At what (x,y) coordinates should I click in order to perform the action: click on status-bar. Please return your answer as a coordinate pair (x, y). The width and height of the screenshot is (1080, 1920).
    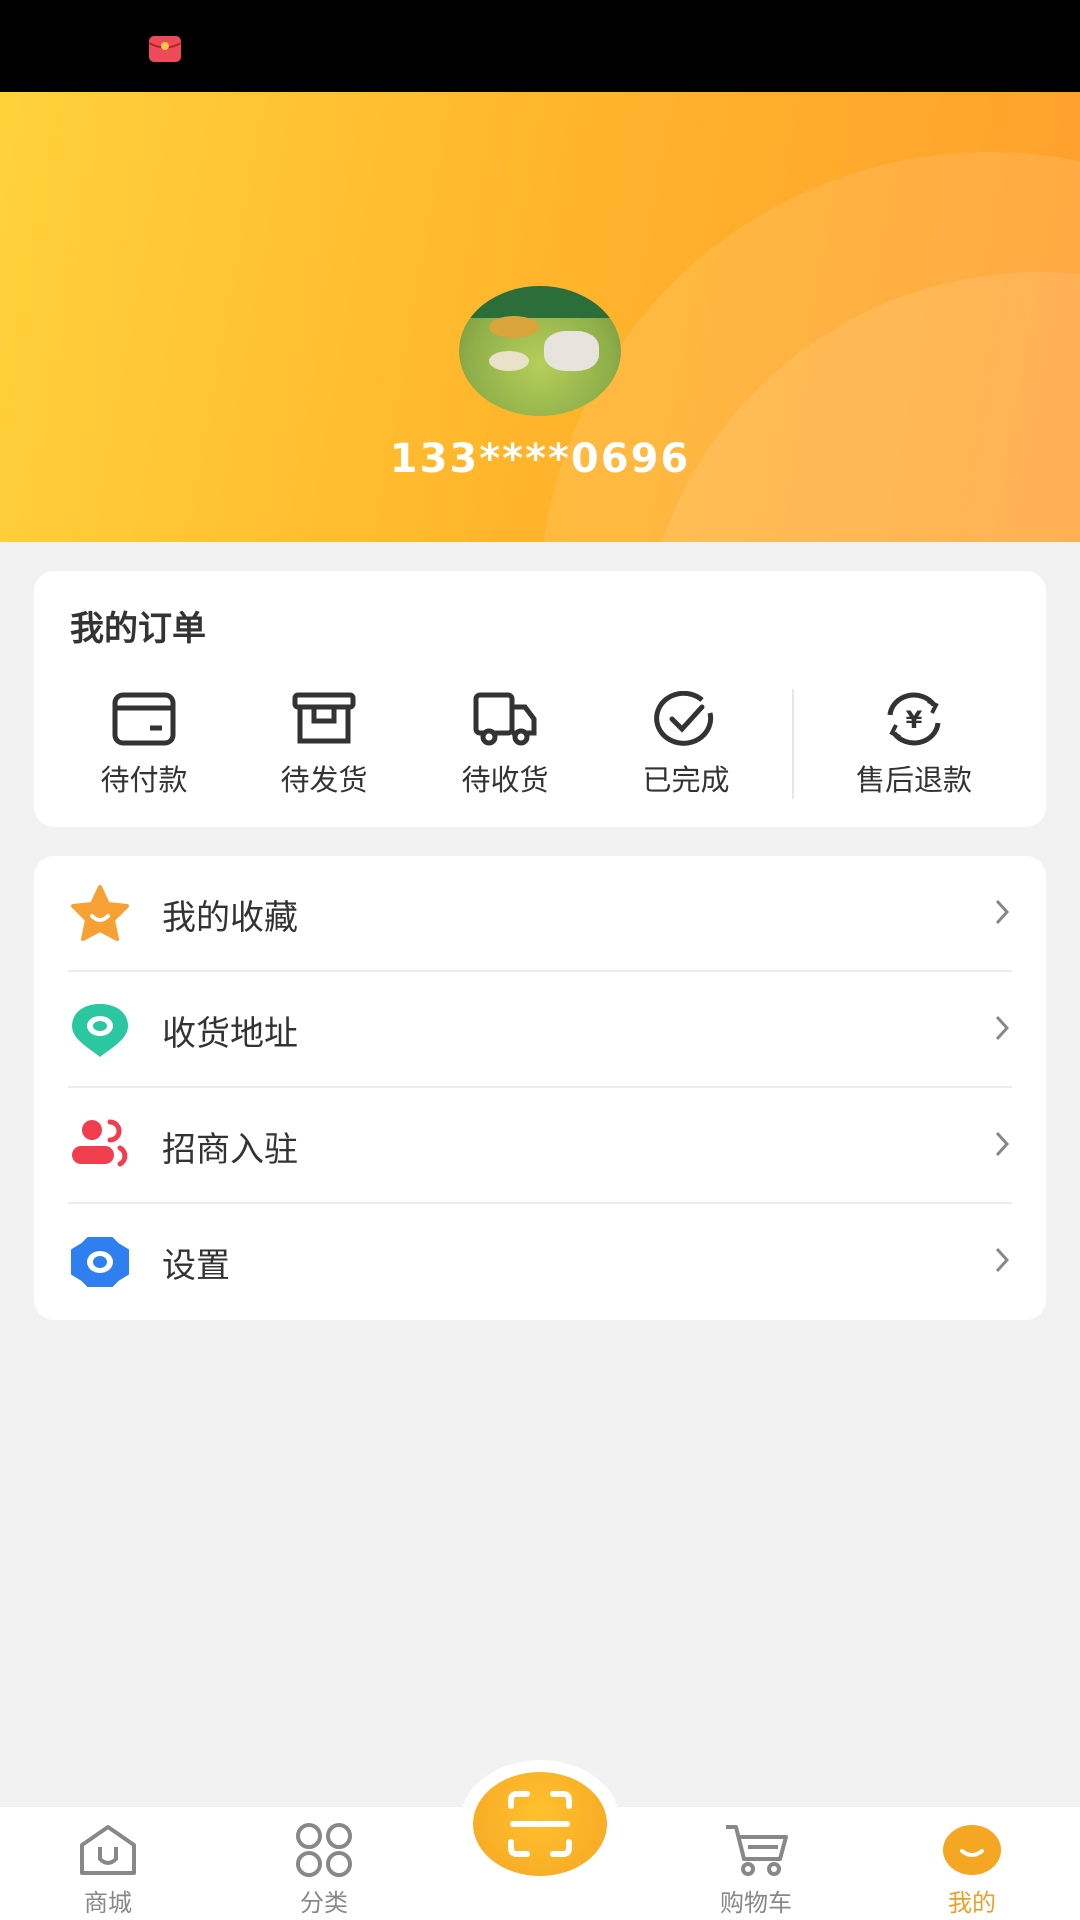
    Looking at the image, I should click on (540, 46).